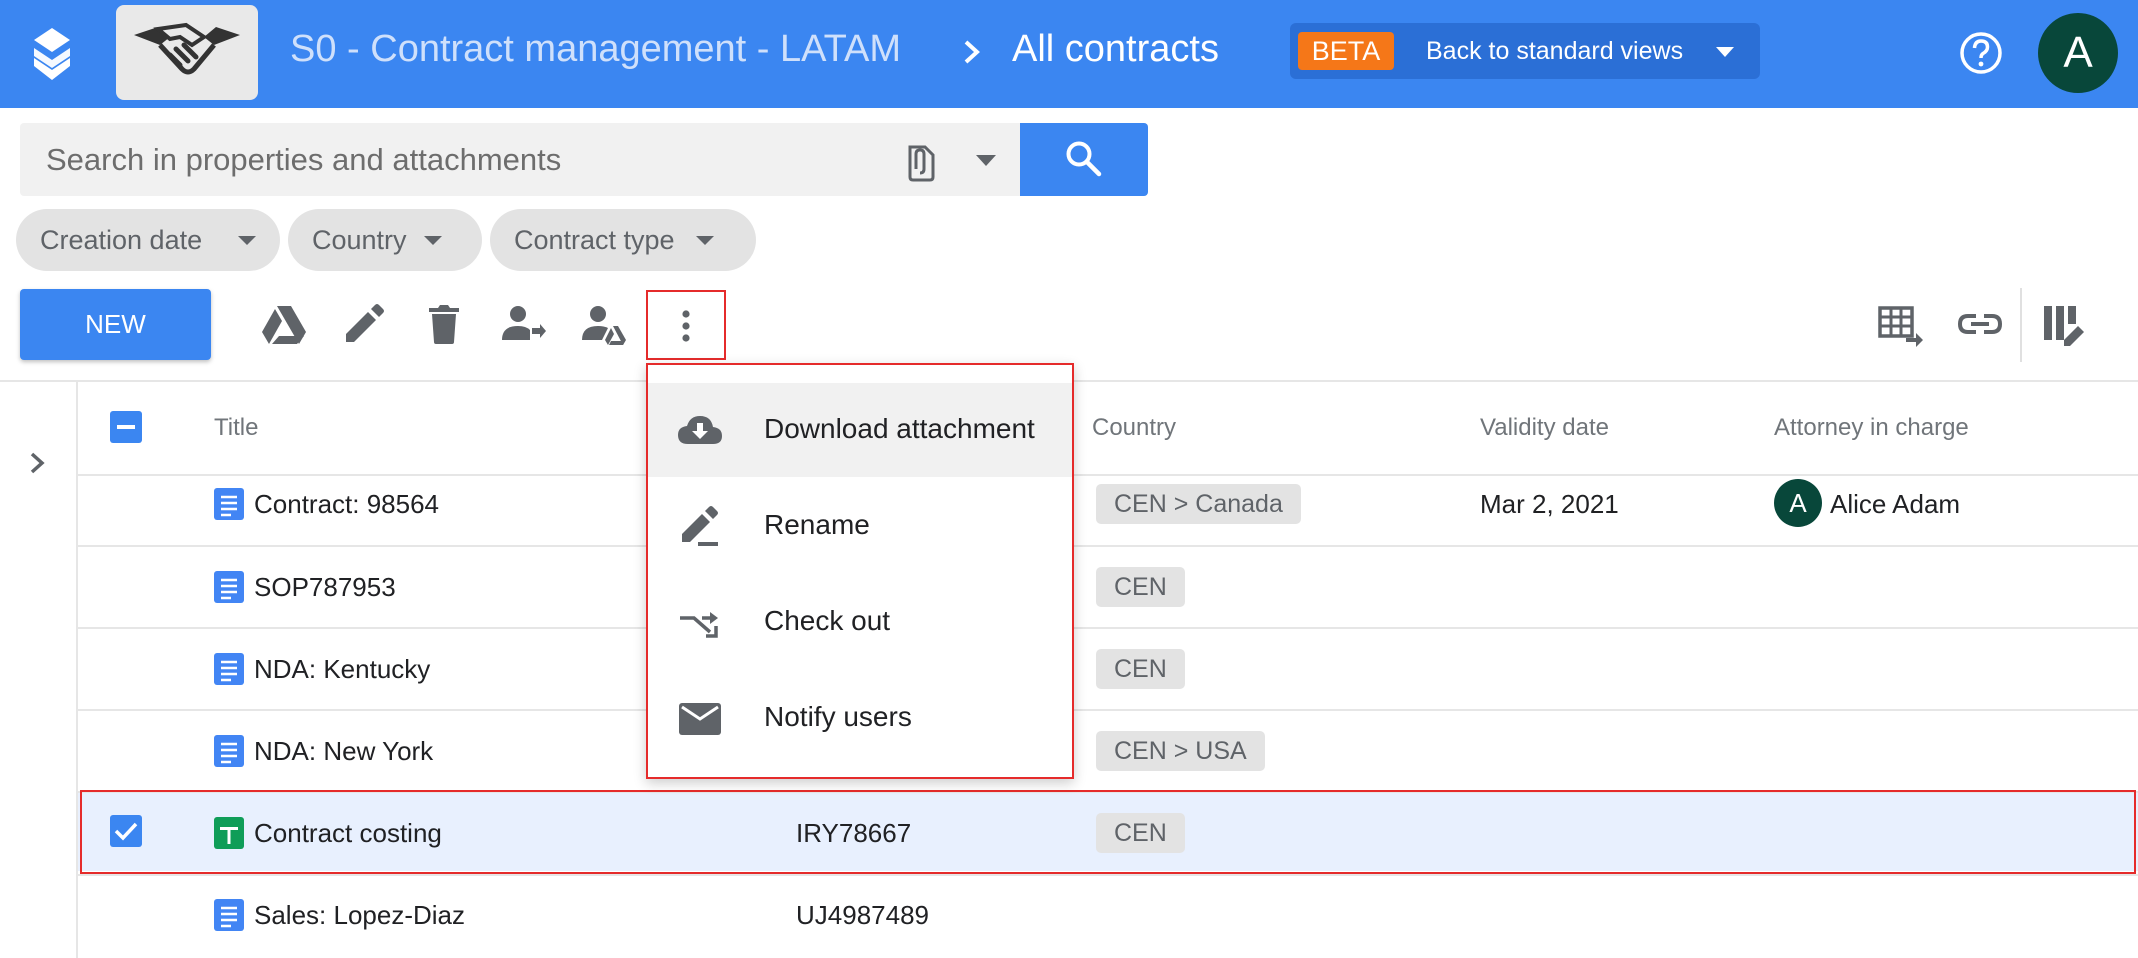 This screenshot has width=2138, height=958. I want to click on cloud-download-icon, so click(700, 430).